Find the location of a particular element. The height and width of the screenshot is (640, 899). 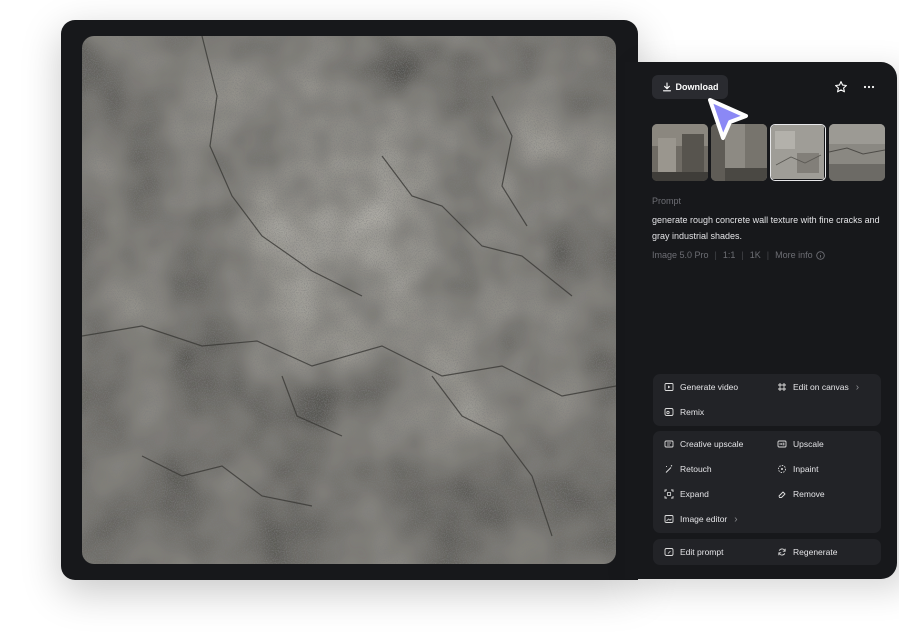

model-name: Image 5.0 Pro is located at coordinates (680, 255).